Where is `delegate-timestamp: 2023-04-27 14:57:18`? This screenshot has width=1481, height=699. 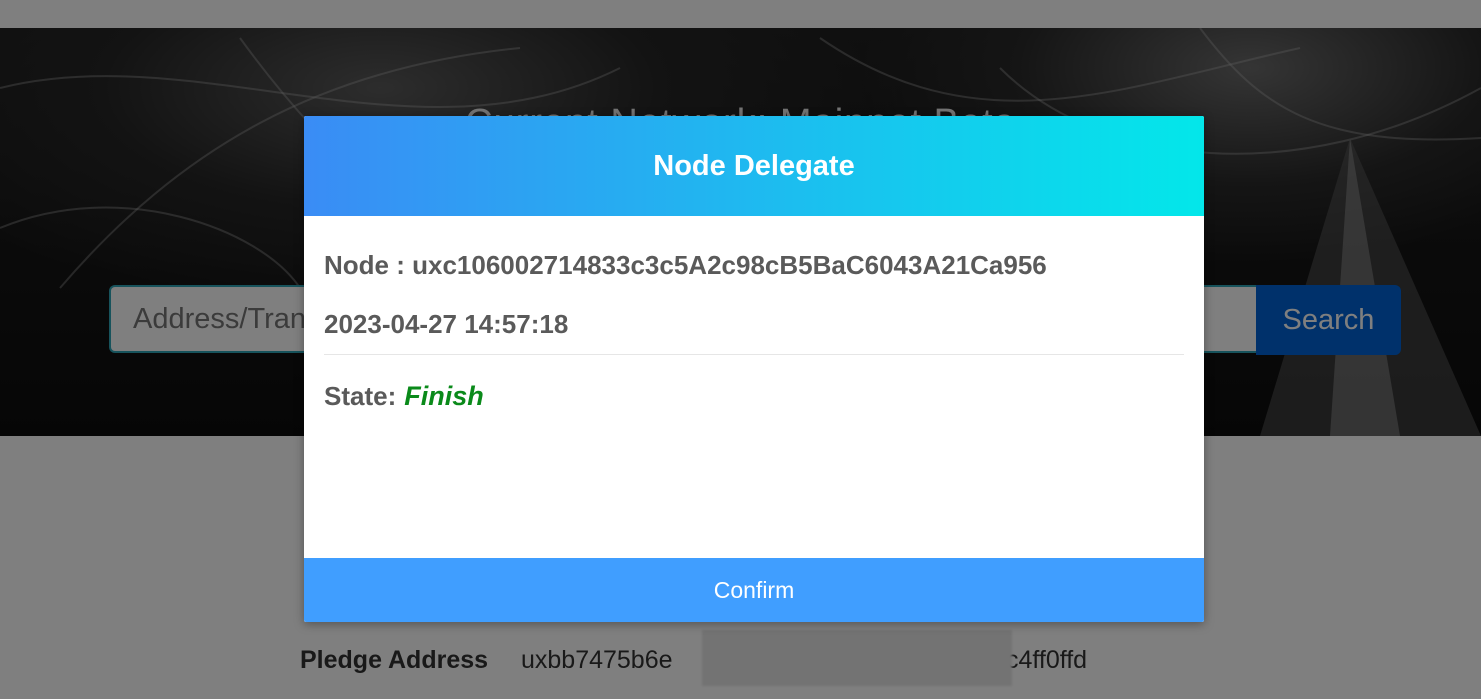
delegate-timestamp: 2023-04-27 14:57:18 is located at coordinates (446, 324).